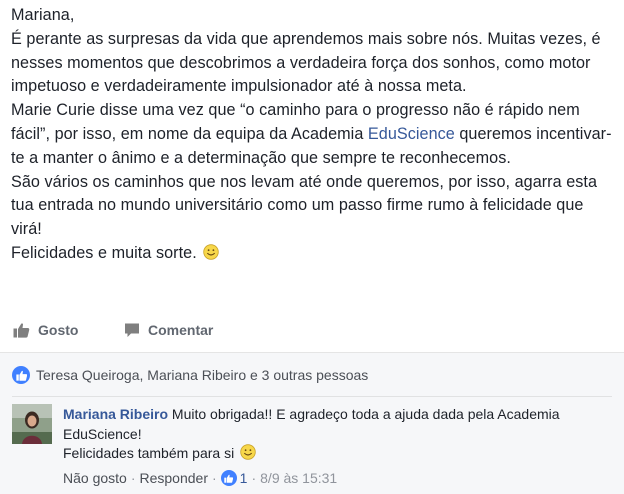 The image size is (624, 494). Describe the element at coordinates (58, 330) in the screenshot. I see `like-label: Gosto` at that location.